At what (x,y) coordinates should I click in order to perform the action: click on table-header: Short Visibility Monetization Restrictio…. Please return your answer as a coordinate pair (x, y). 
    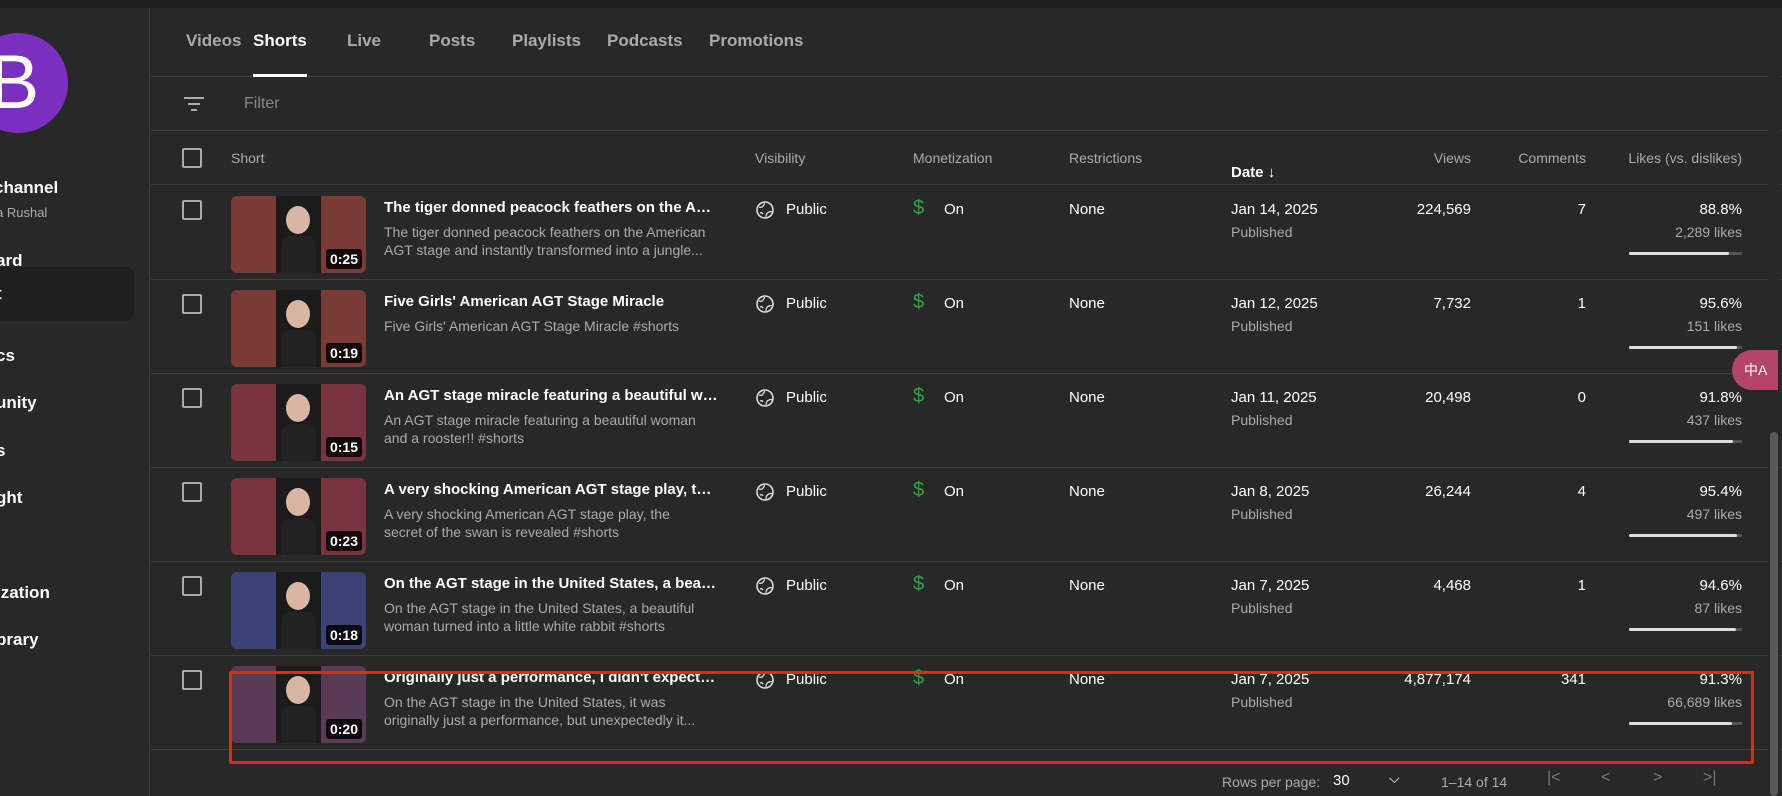
    Looking at the image, I should click on (966, 158).